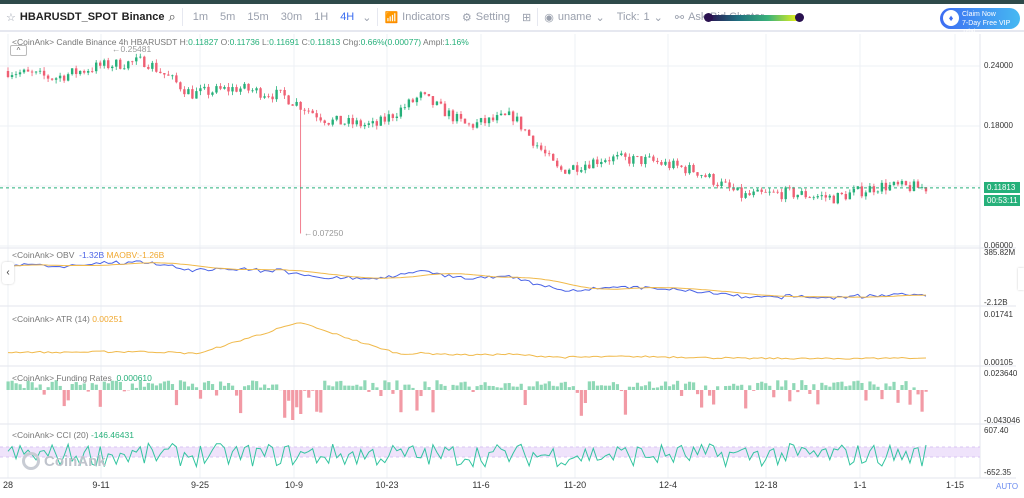 The width and height of the screenshot is (1024, 498). What do you see at coordinates (996, 302) in the screenshot?
I see `obv-tick: -2.12B` at bounding box center [996, 302].